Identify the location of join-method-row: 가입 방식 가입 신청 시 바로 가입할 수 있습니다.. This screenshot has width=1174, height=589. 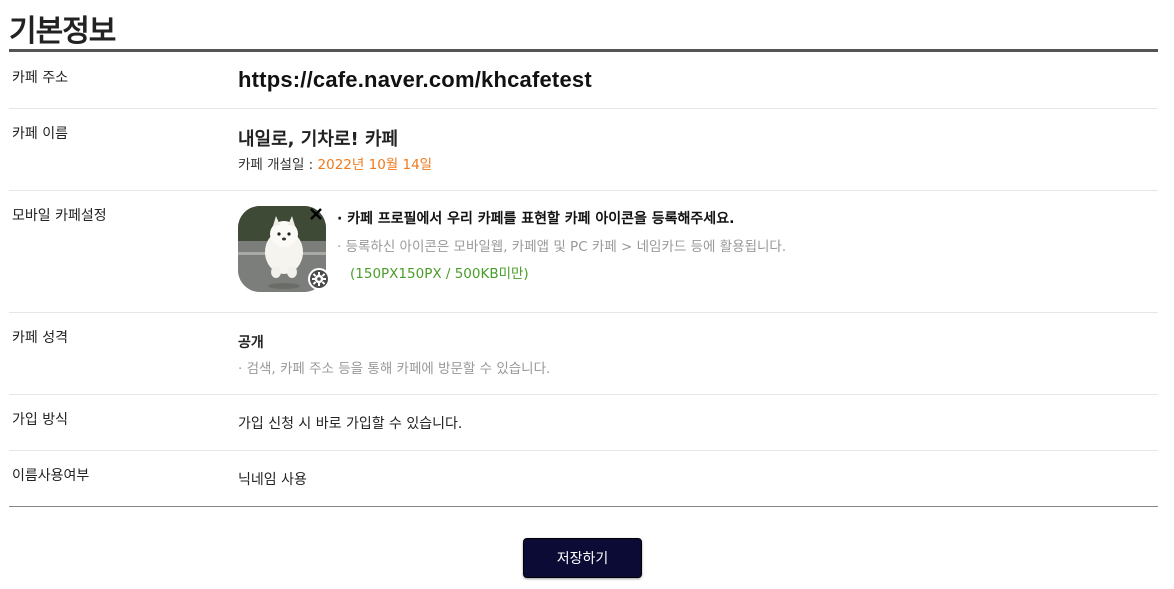
(583, 423).